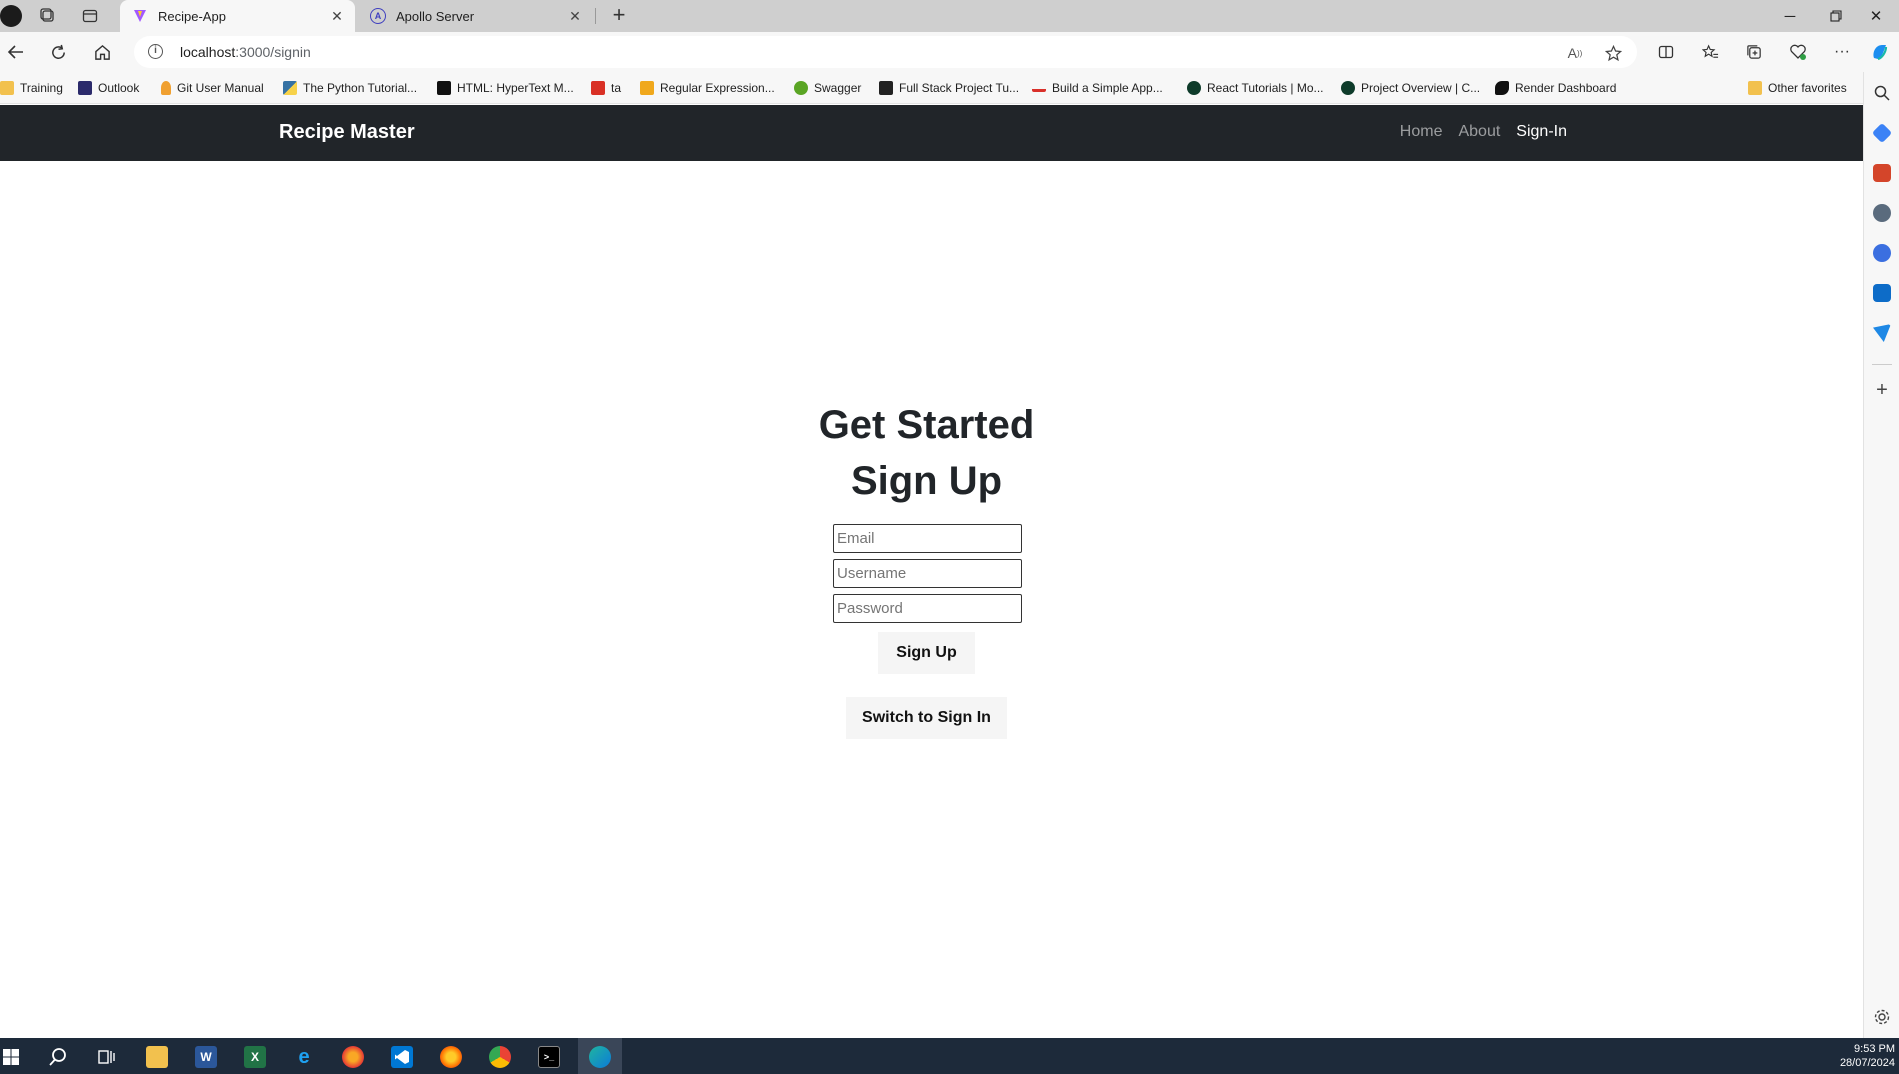 The image size is (1899, 1074). Describe the element at coordinates (1502, 88) in the screenshot. I see `render-icon` at that location.